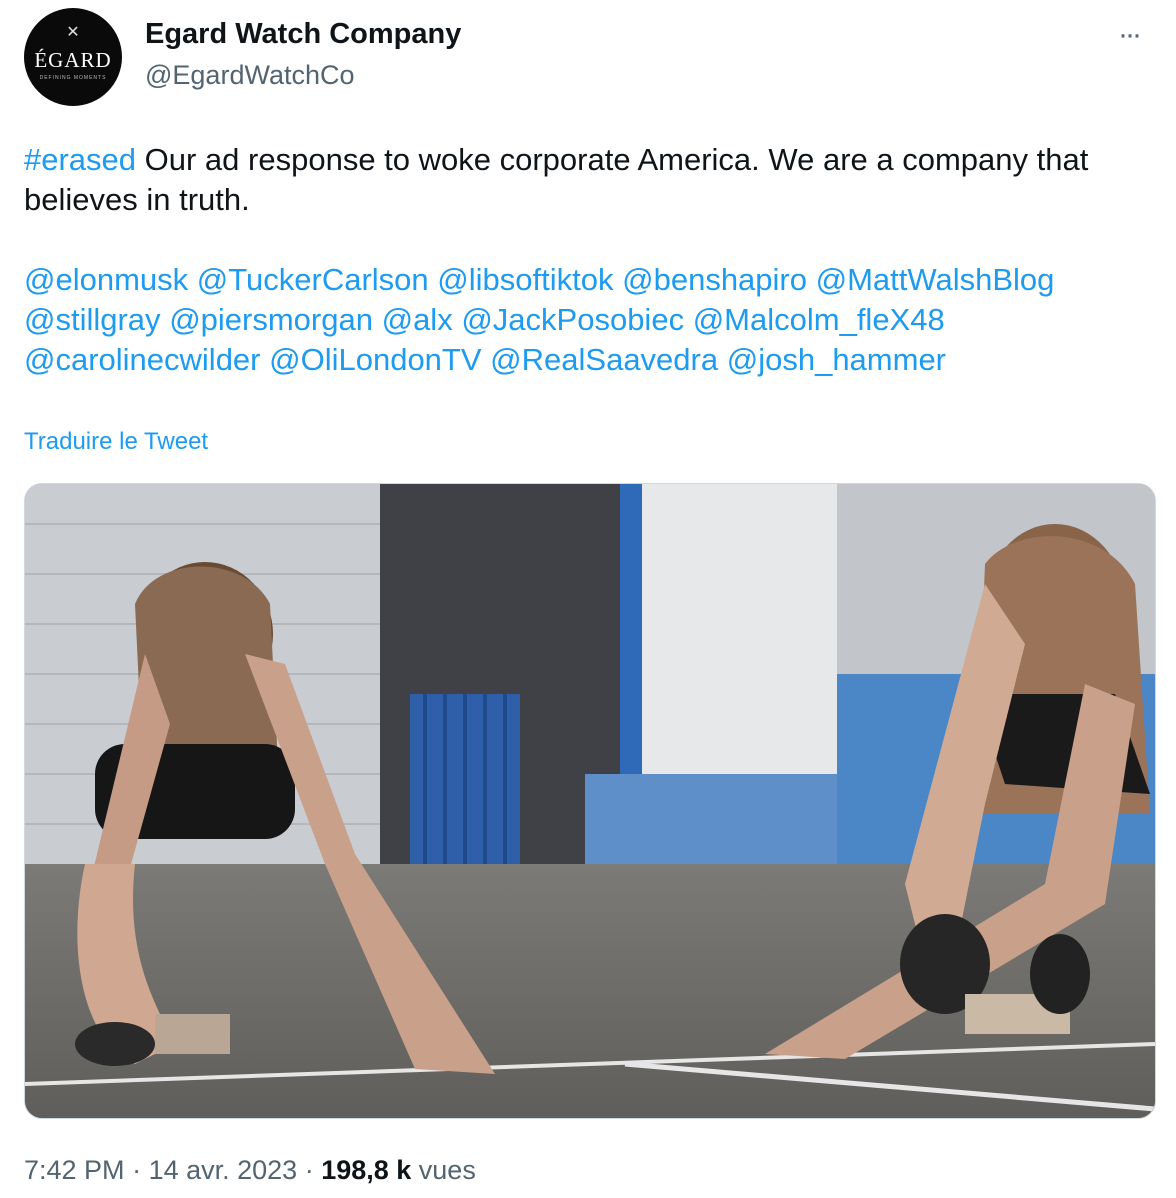 The height and width of the screenshot is (1198, 1176). Describe the element at coordinates (116, 442) in the screenshot. I see `translate-tweet-link: Traduire le Tweet` at that location.